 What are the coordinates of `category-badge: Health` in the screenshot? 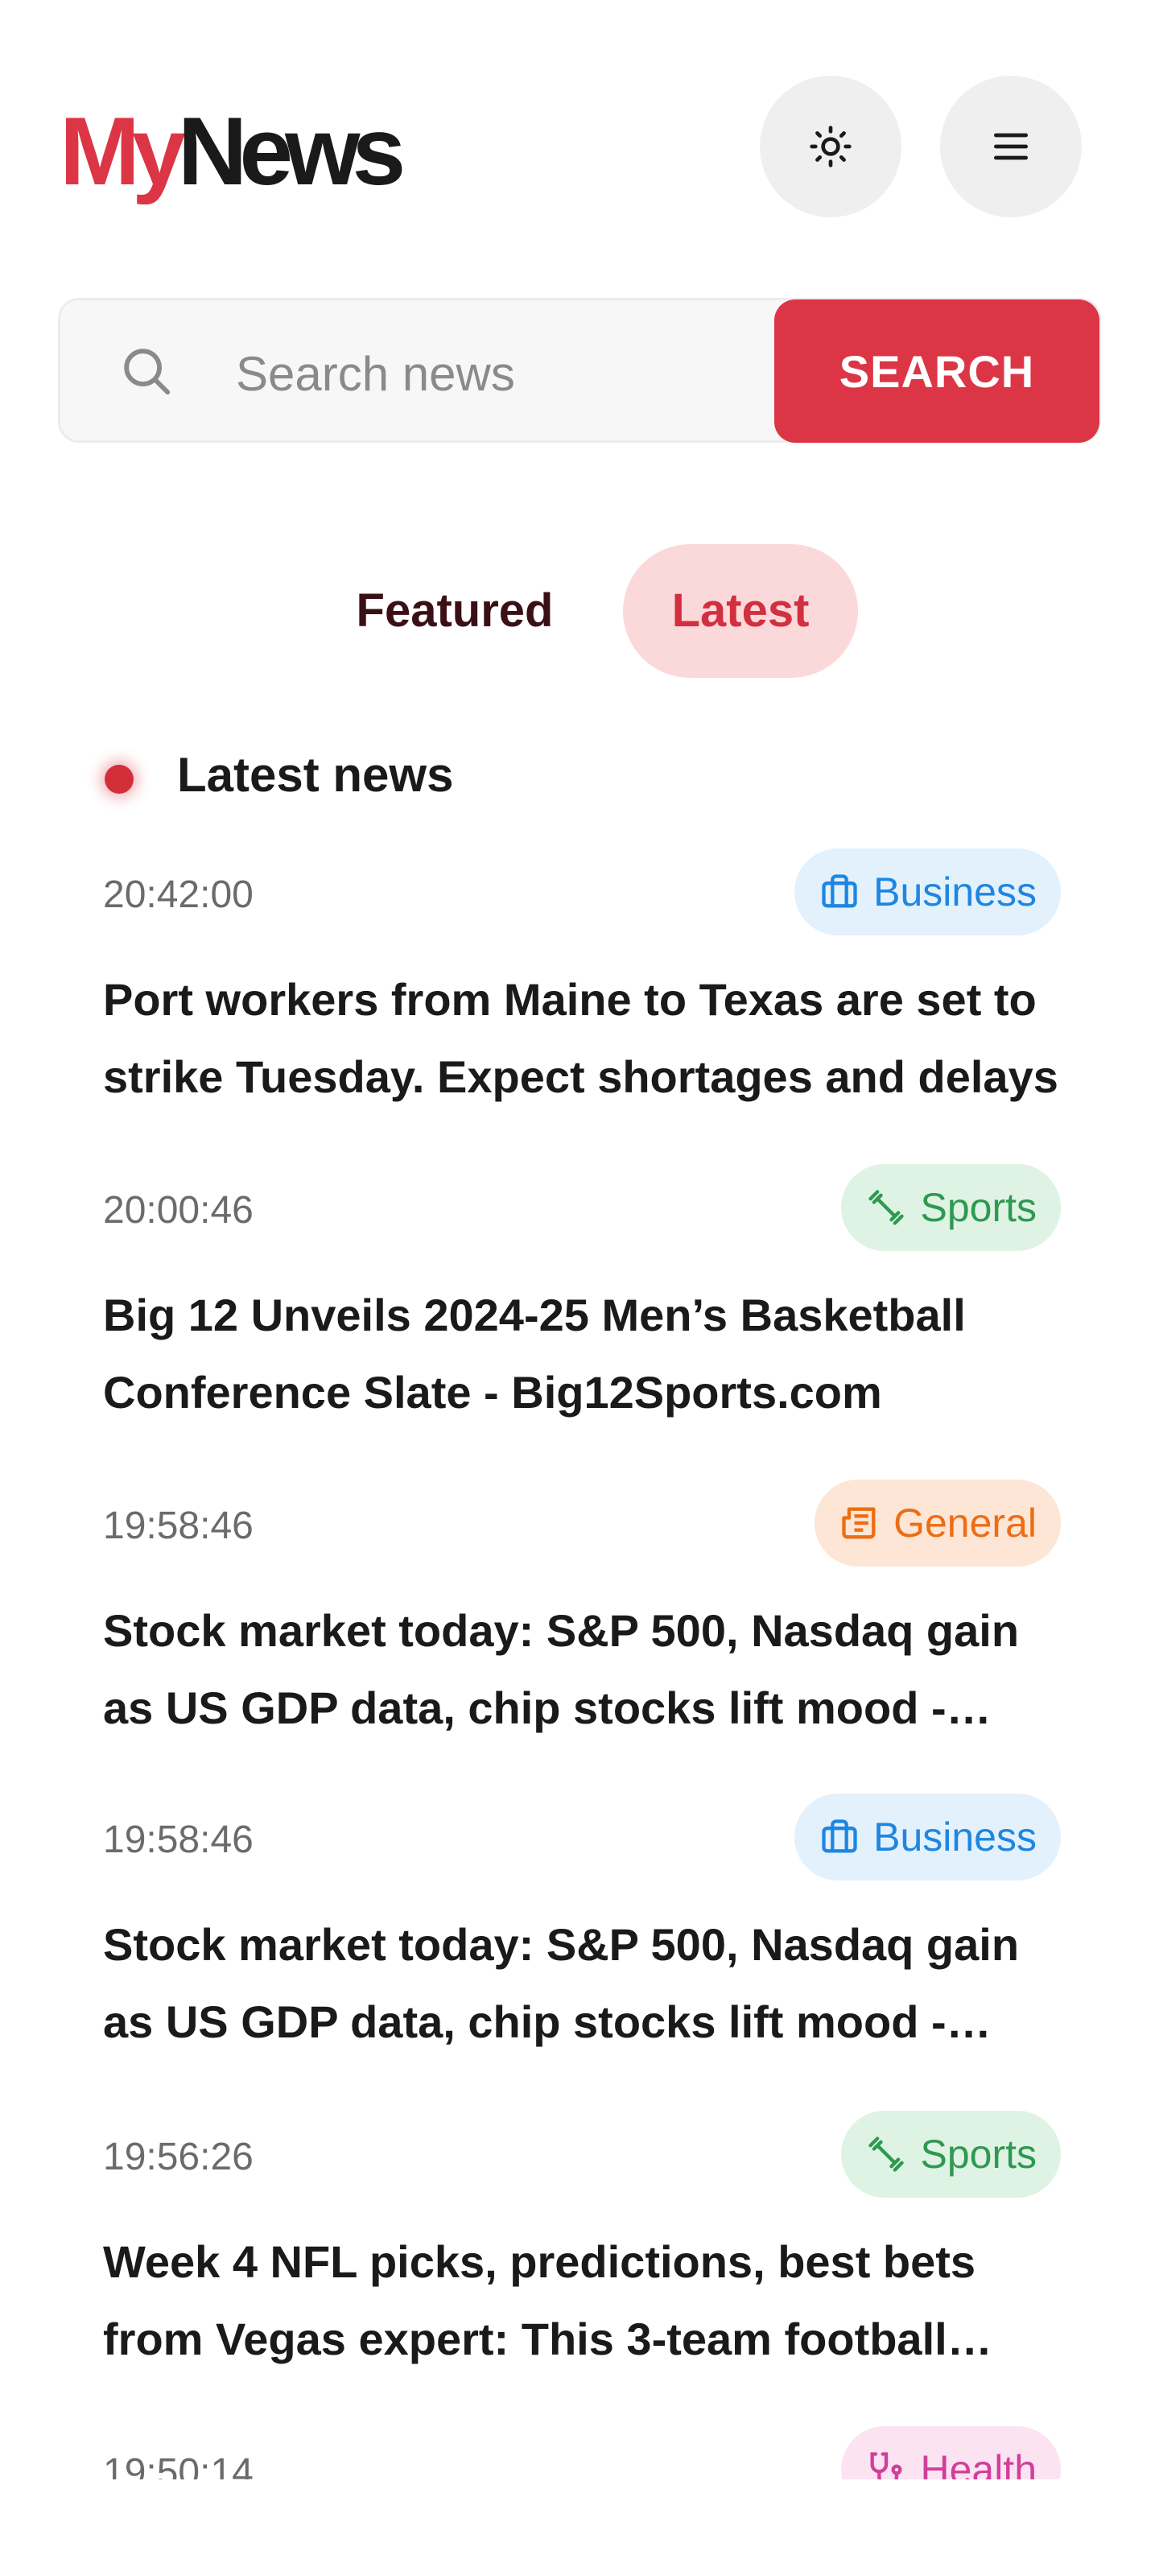 It's located at (951, 2452).